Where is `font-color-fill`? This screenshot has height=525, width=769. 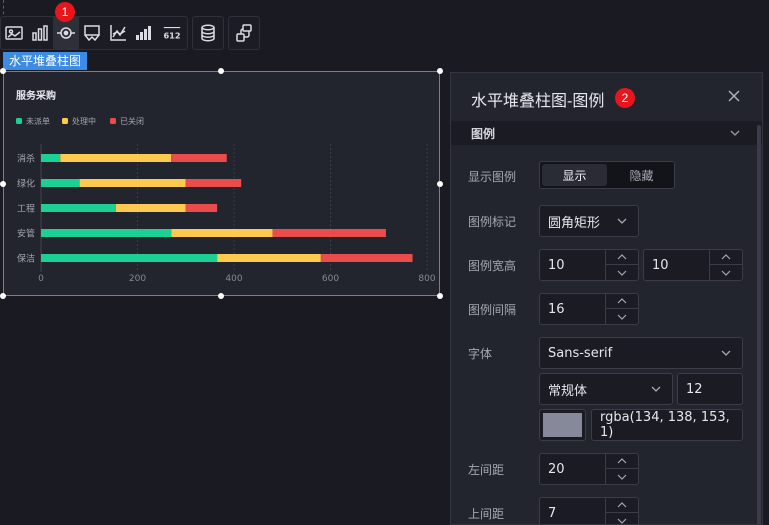
font-color-fill is located at coordinates (562, 425).